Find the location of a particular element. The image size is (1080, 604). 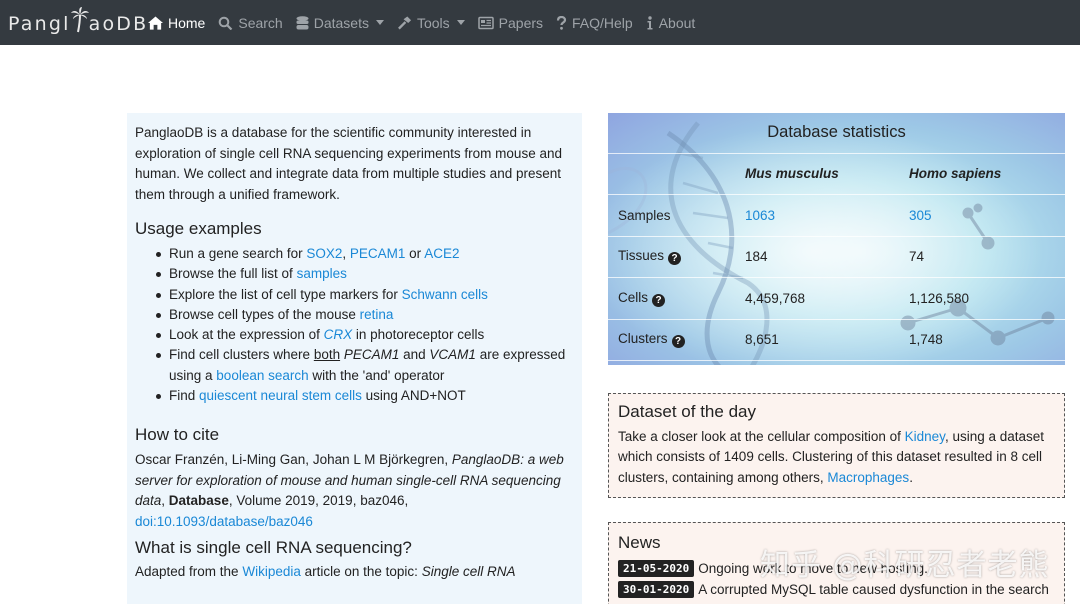

mouse-clusters-value: 8,651 is located at coordinates (827, 340).